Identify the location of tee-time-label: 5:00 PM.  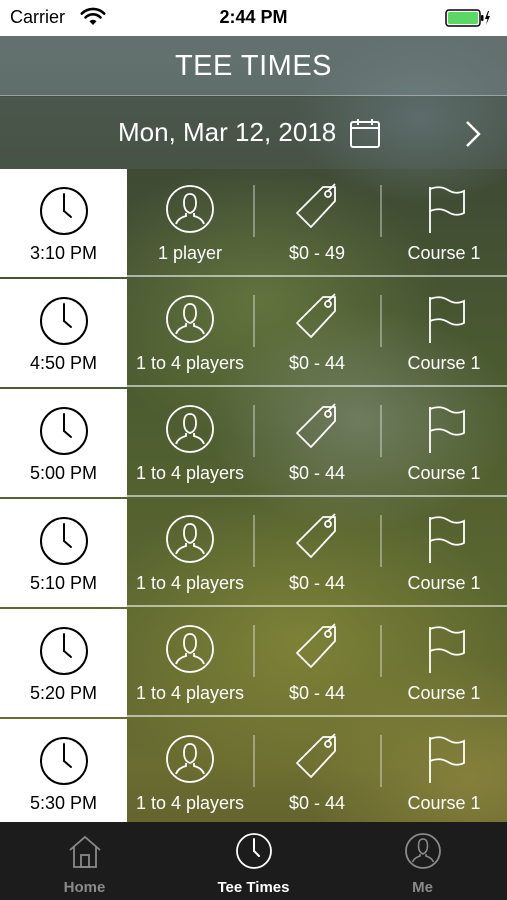
(63, 473).